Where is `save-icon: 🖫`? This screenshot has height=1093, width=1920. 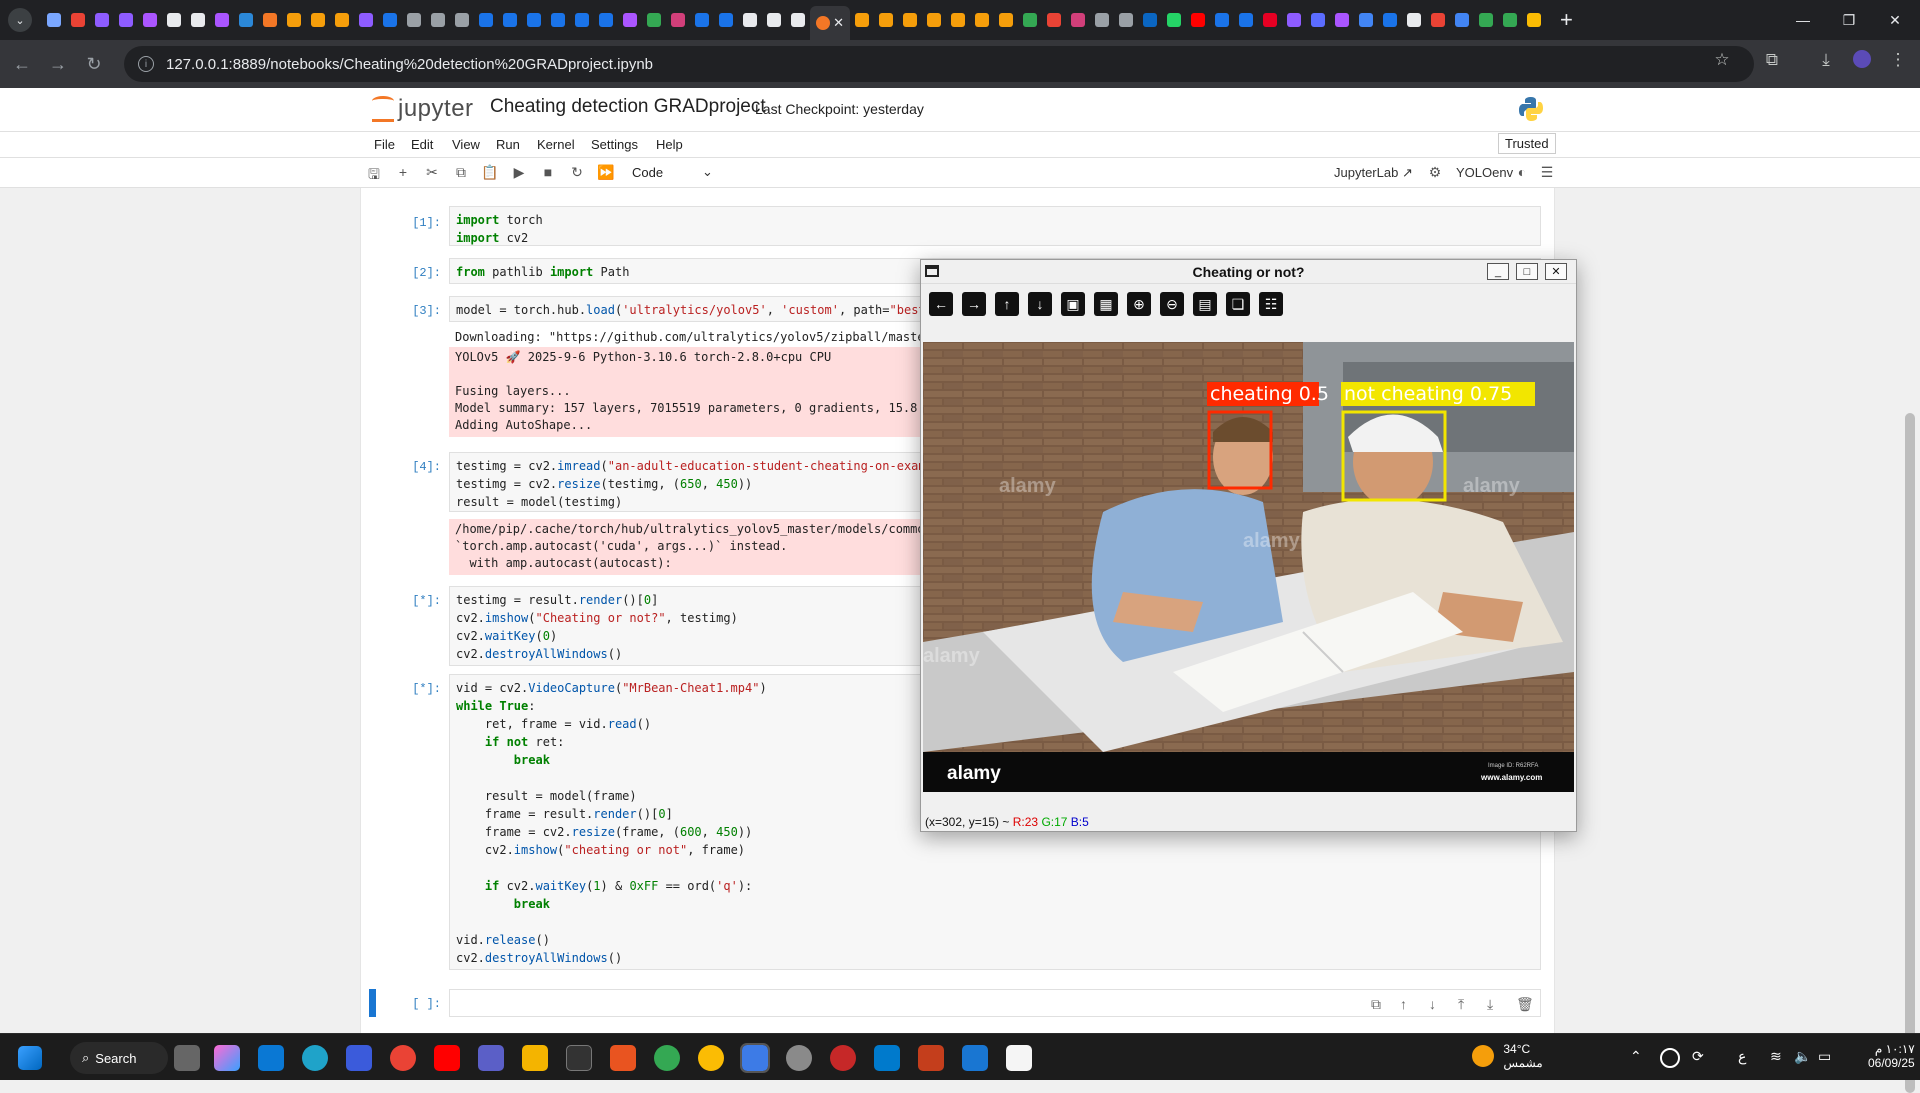 save-icon: 🖫 is located at coordinates (374, 176).